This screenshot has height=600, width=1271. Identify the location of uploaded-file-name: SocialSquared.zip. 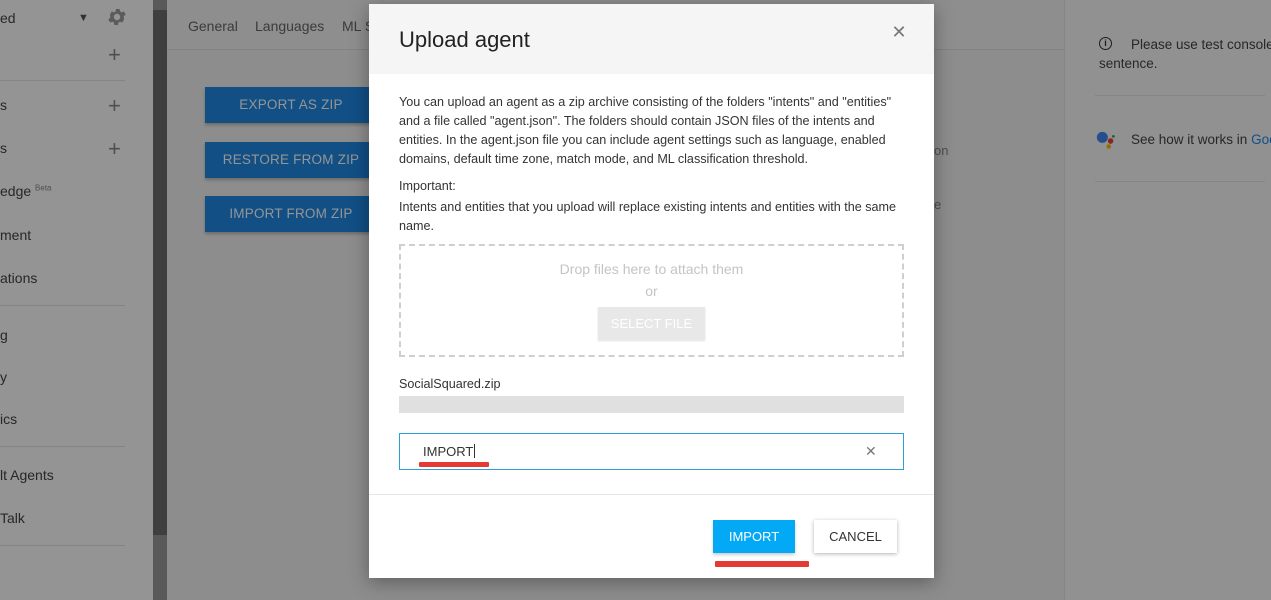
(450, 384).